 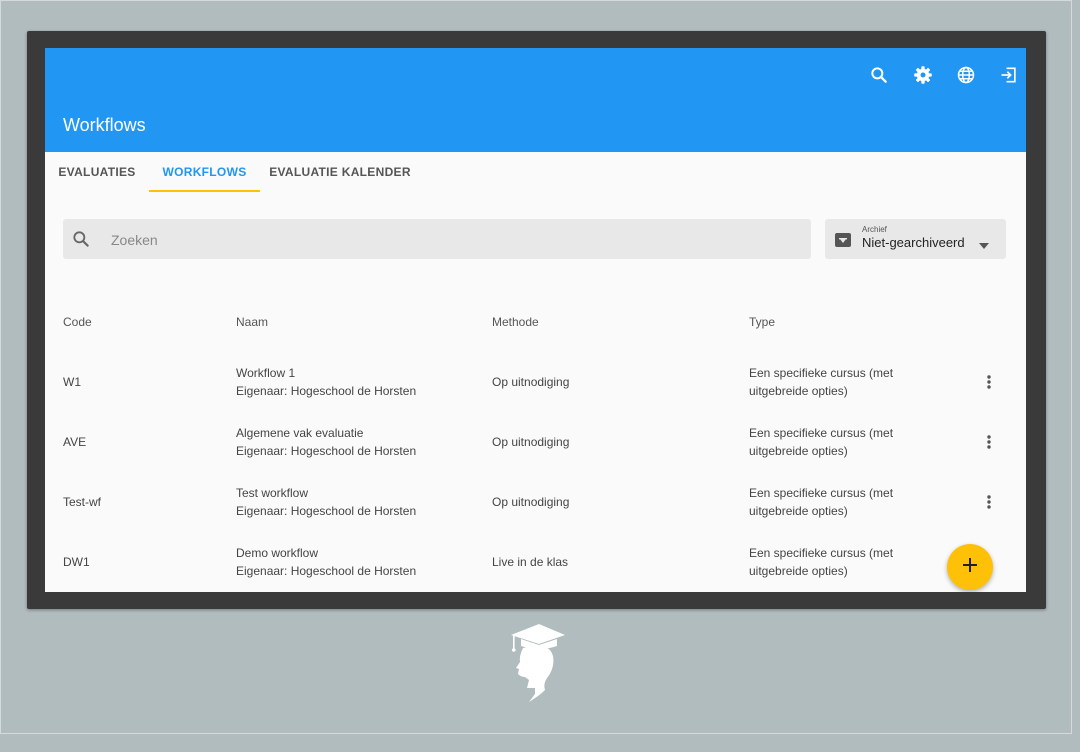 What do you see at coordinates (204, 191) in the screenshot?
I see `active-tab-indicator` at bounding box center [204, 191].